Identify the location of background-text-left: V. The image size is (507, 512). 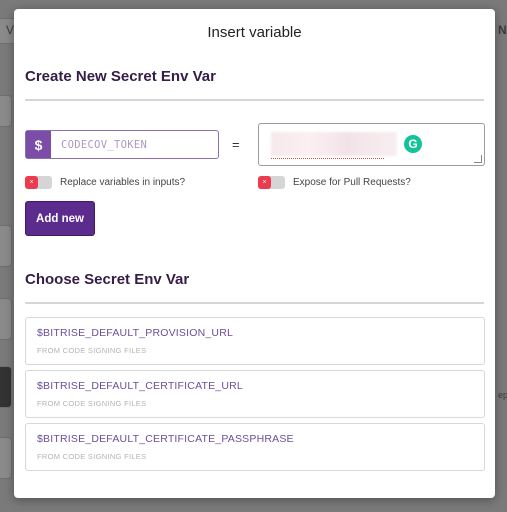
(10, 30).